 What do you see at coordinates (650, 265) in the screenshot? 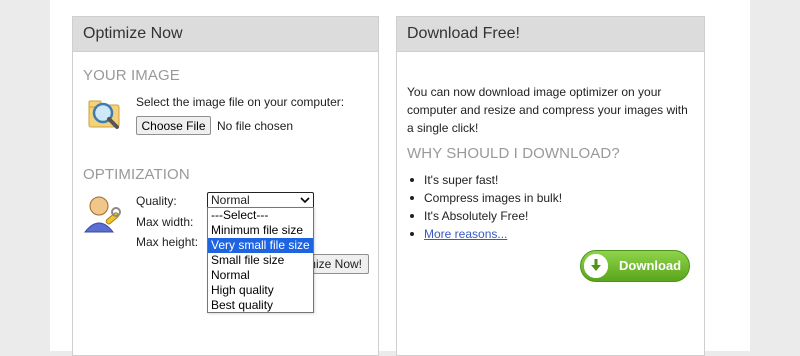
I see `download-button-label: Download` at bounding box center [650, 265].